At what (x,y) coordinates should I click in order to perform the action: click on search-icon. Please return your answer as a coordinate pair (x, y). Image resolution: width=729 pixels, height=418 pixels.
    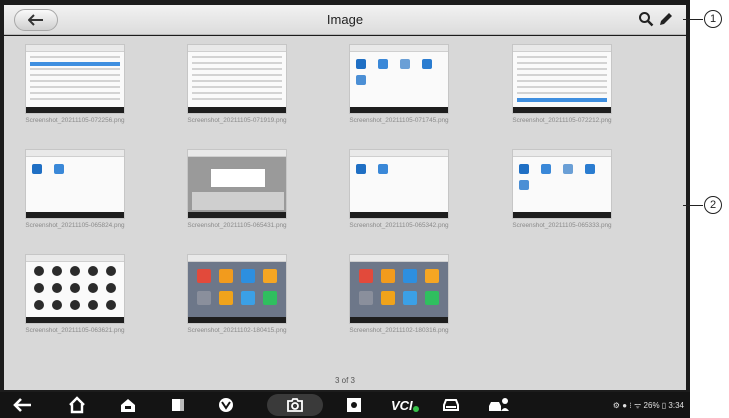
    Looking at the image, I should click on (646, 19).